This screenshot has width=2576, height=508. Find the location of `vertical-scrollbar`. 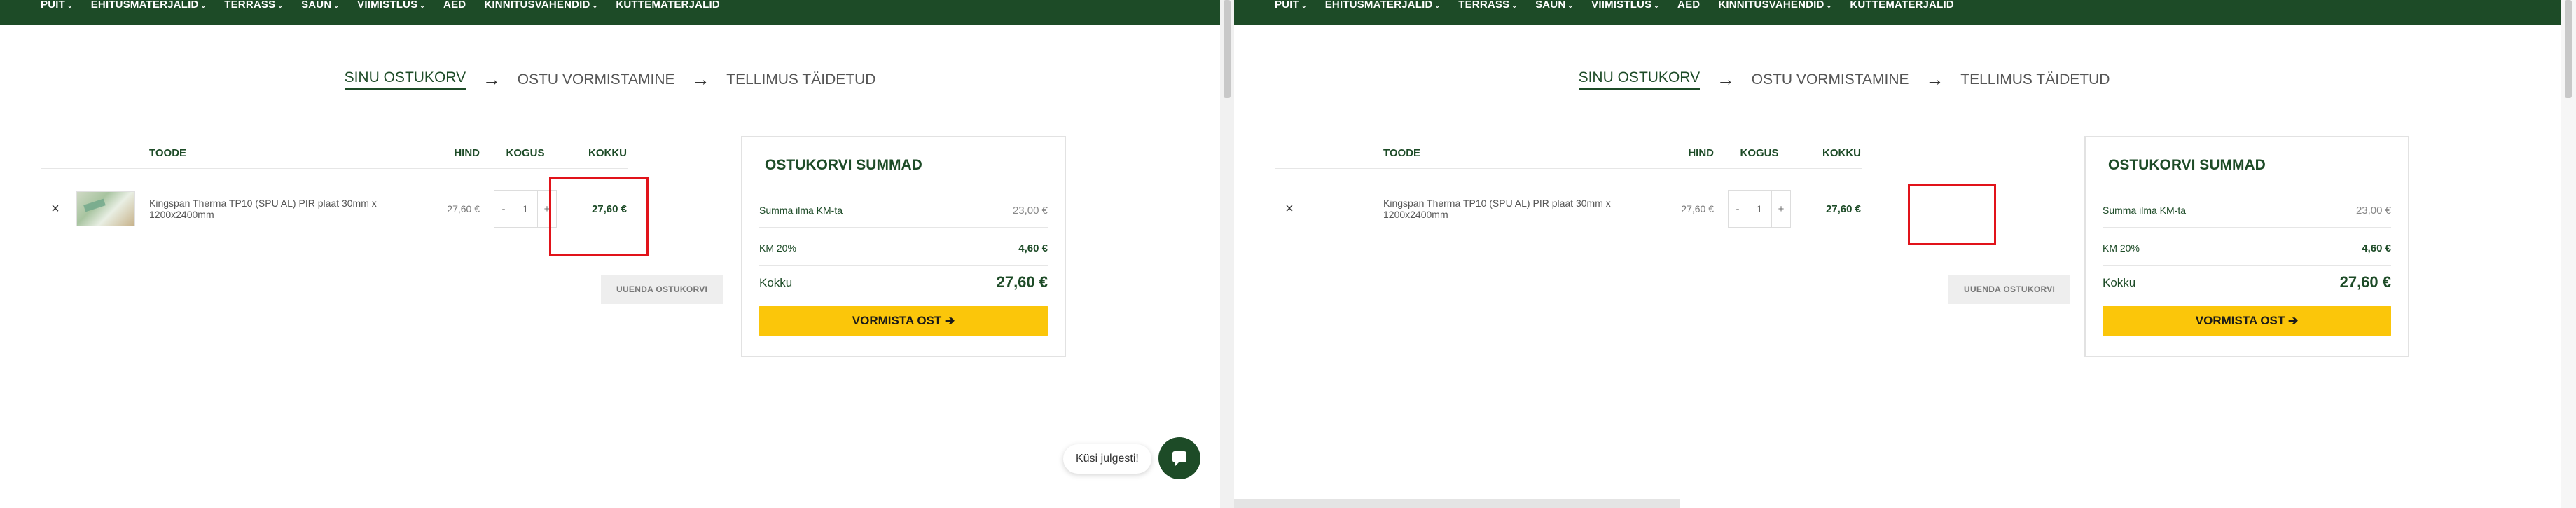

vertical-scrollbar is located at coordinates (2568, 254).